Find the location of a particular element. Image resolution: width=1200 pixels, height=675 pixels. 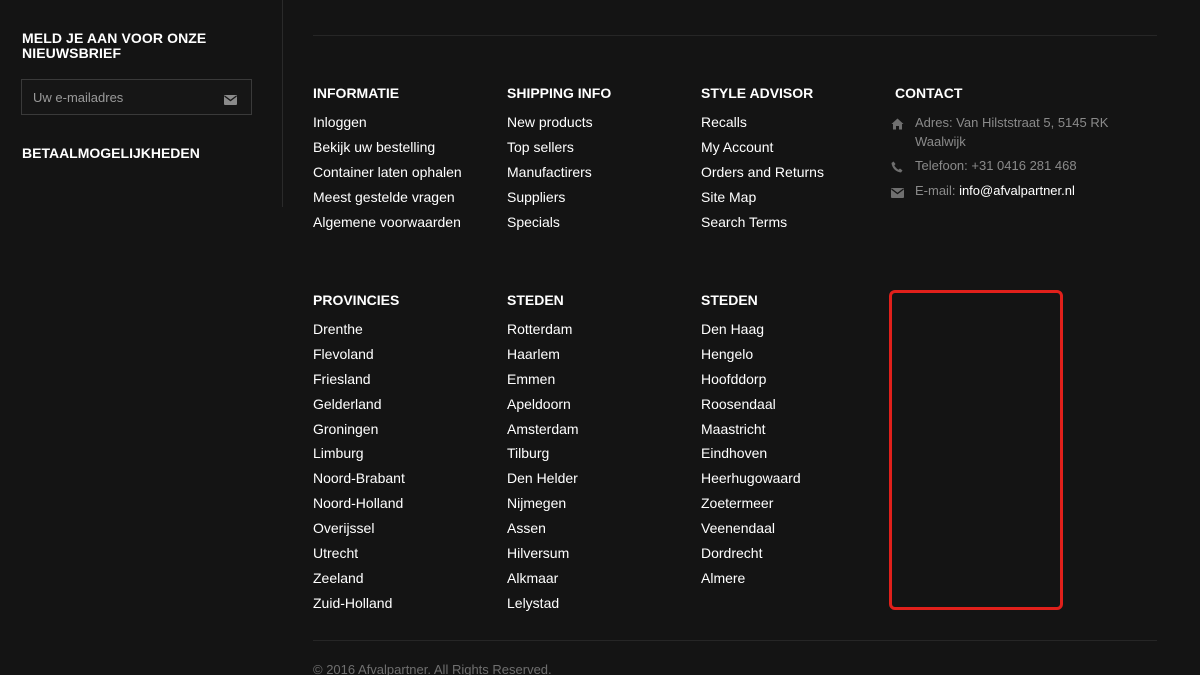

footer-link: Bekijk uw bestelling is located at coordinates (387, 149).